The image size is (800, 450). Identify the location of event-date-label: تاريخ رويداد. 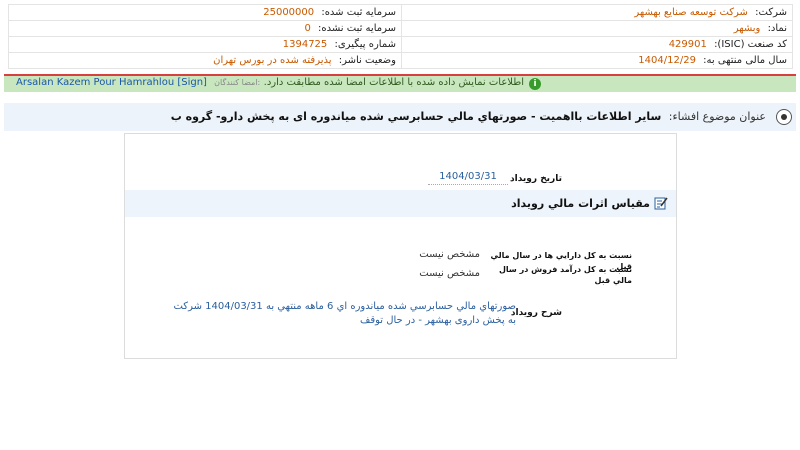
(536, 179).